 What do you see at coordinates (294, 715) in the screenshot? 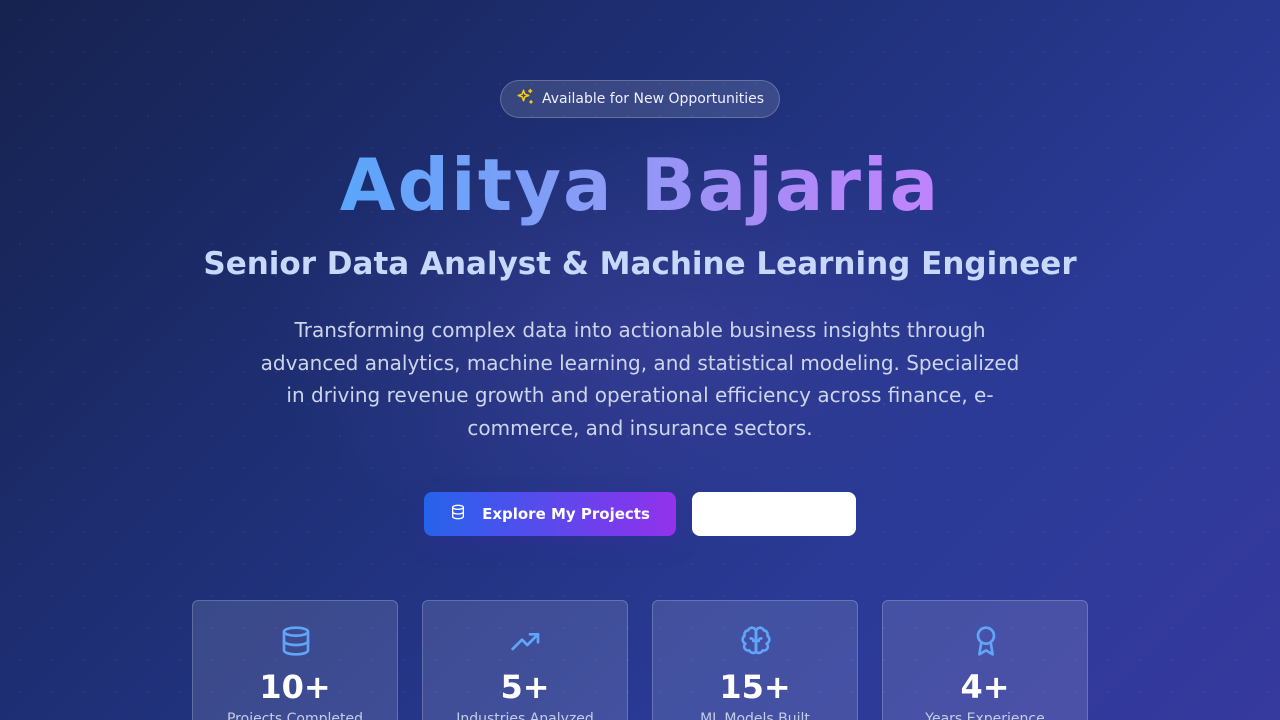
I see `stat-label: Projects Completed` at bounding box center [294, 715].